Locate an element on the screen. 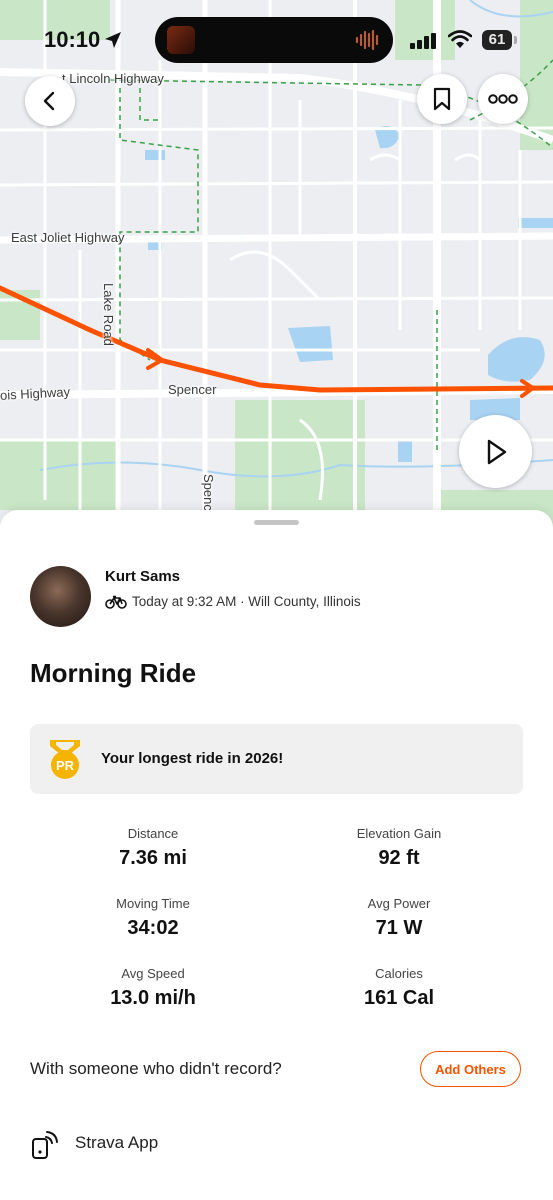 Image resolution: width=553 pixels, height=1200 pixels. with-others-prompt: With someone who didn't record? is located at coordinates (156, 1068).